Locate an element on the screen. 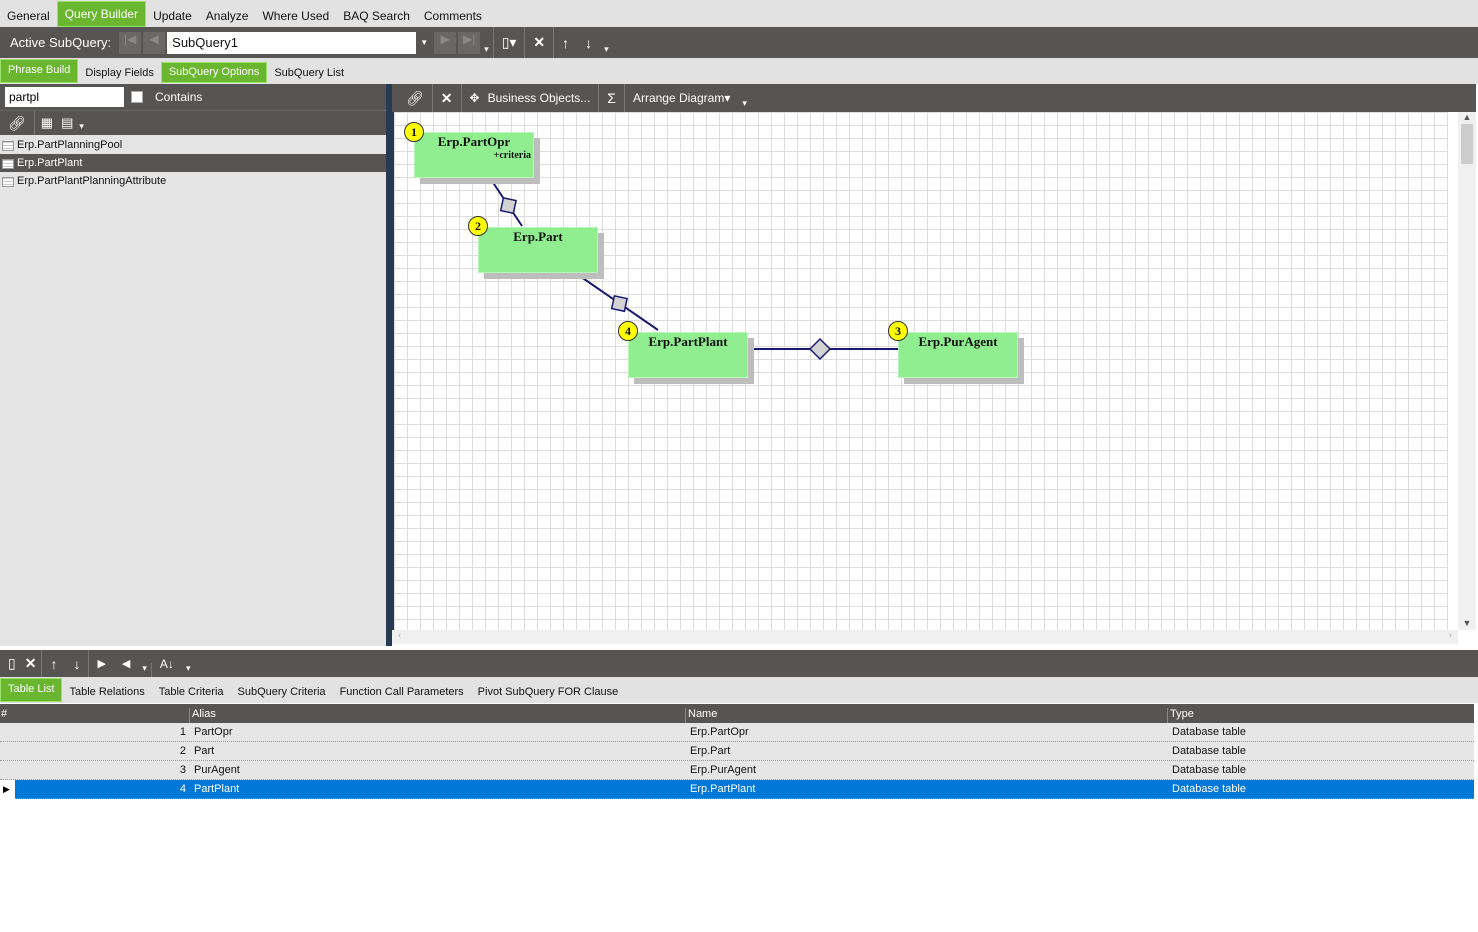 The image size is (1478, 932). tab-subquery-list: SubQuery List is located at coordinates (309, 71).